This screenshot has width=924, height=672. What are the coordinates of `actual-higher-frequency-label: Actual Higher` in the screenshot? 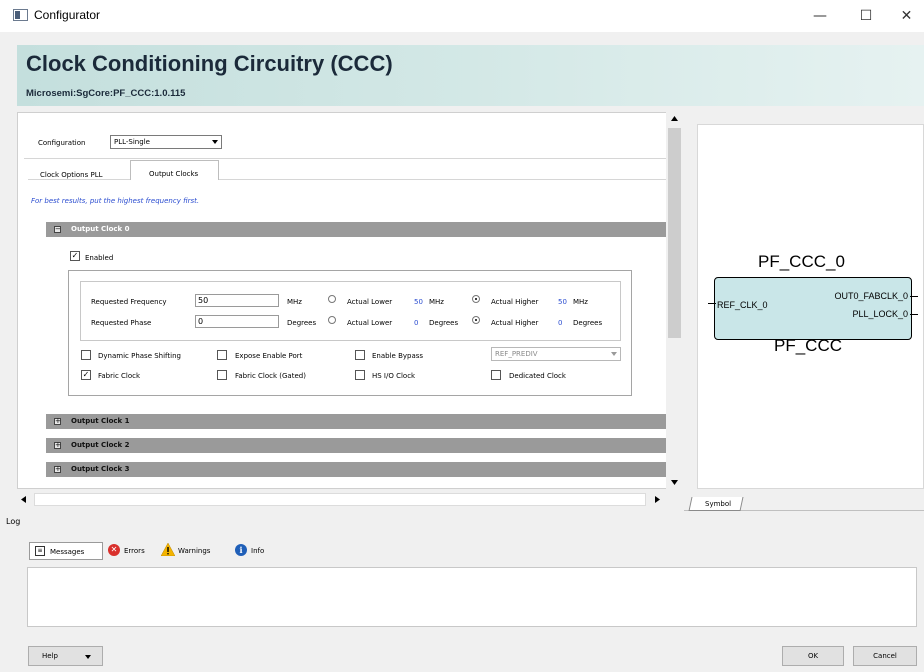 It's located at (515, 302).